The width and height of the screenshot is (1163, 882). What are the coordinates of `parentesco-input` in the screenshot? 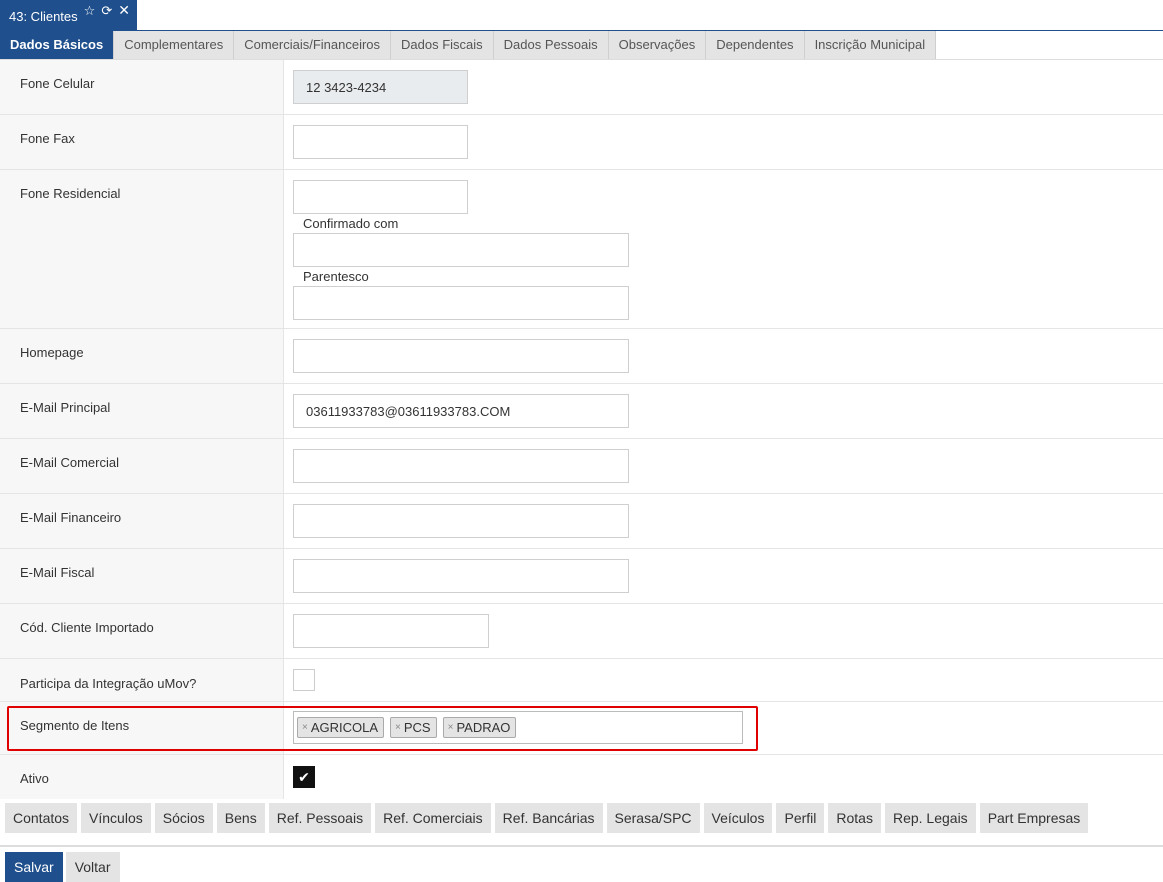 It's located at (461, 303).